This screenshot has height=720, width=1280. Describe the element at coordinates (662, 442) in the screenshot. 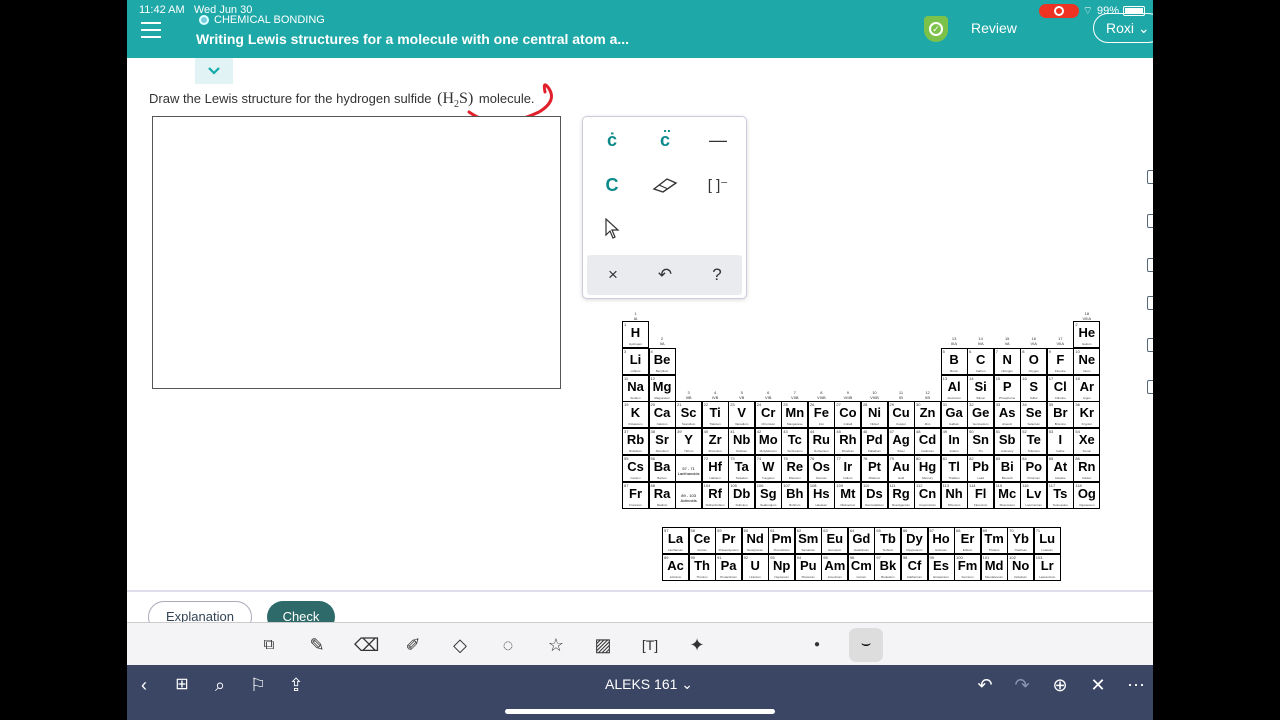

I see `element-sr: 38 Sr Strontium` at that location.